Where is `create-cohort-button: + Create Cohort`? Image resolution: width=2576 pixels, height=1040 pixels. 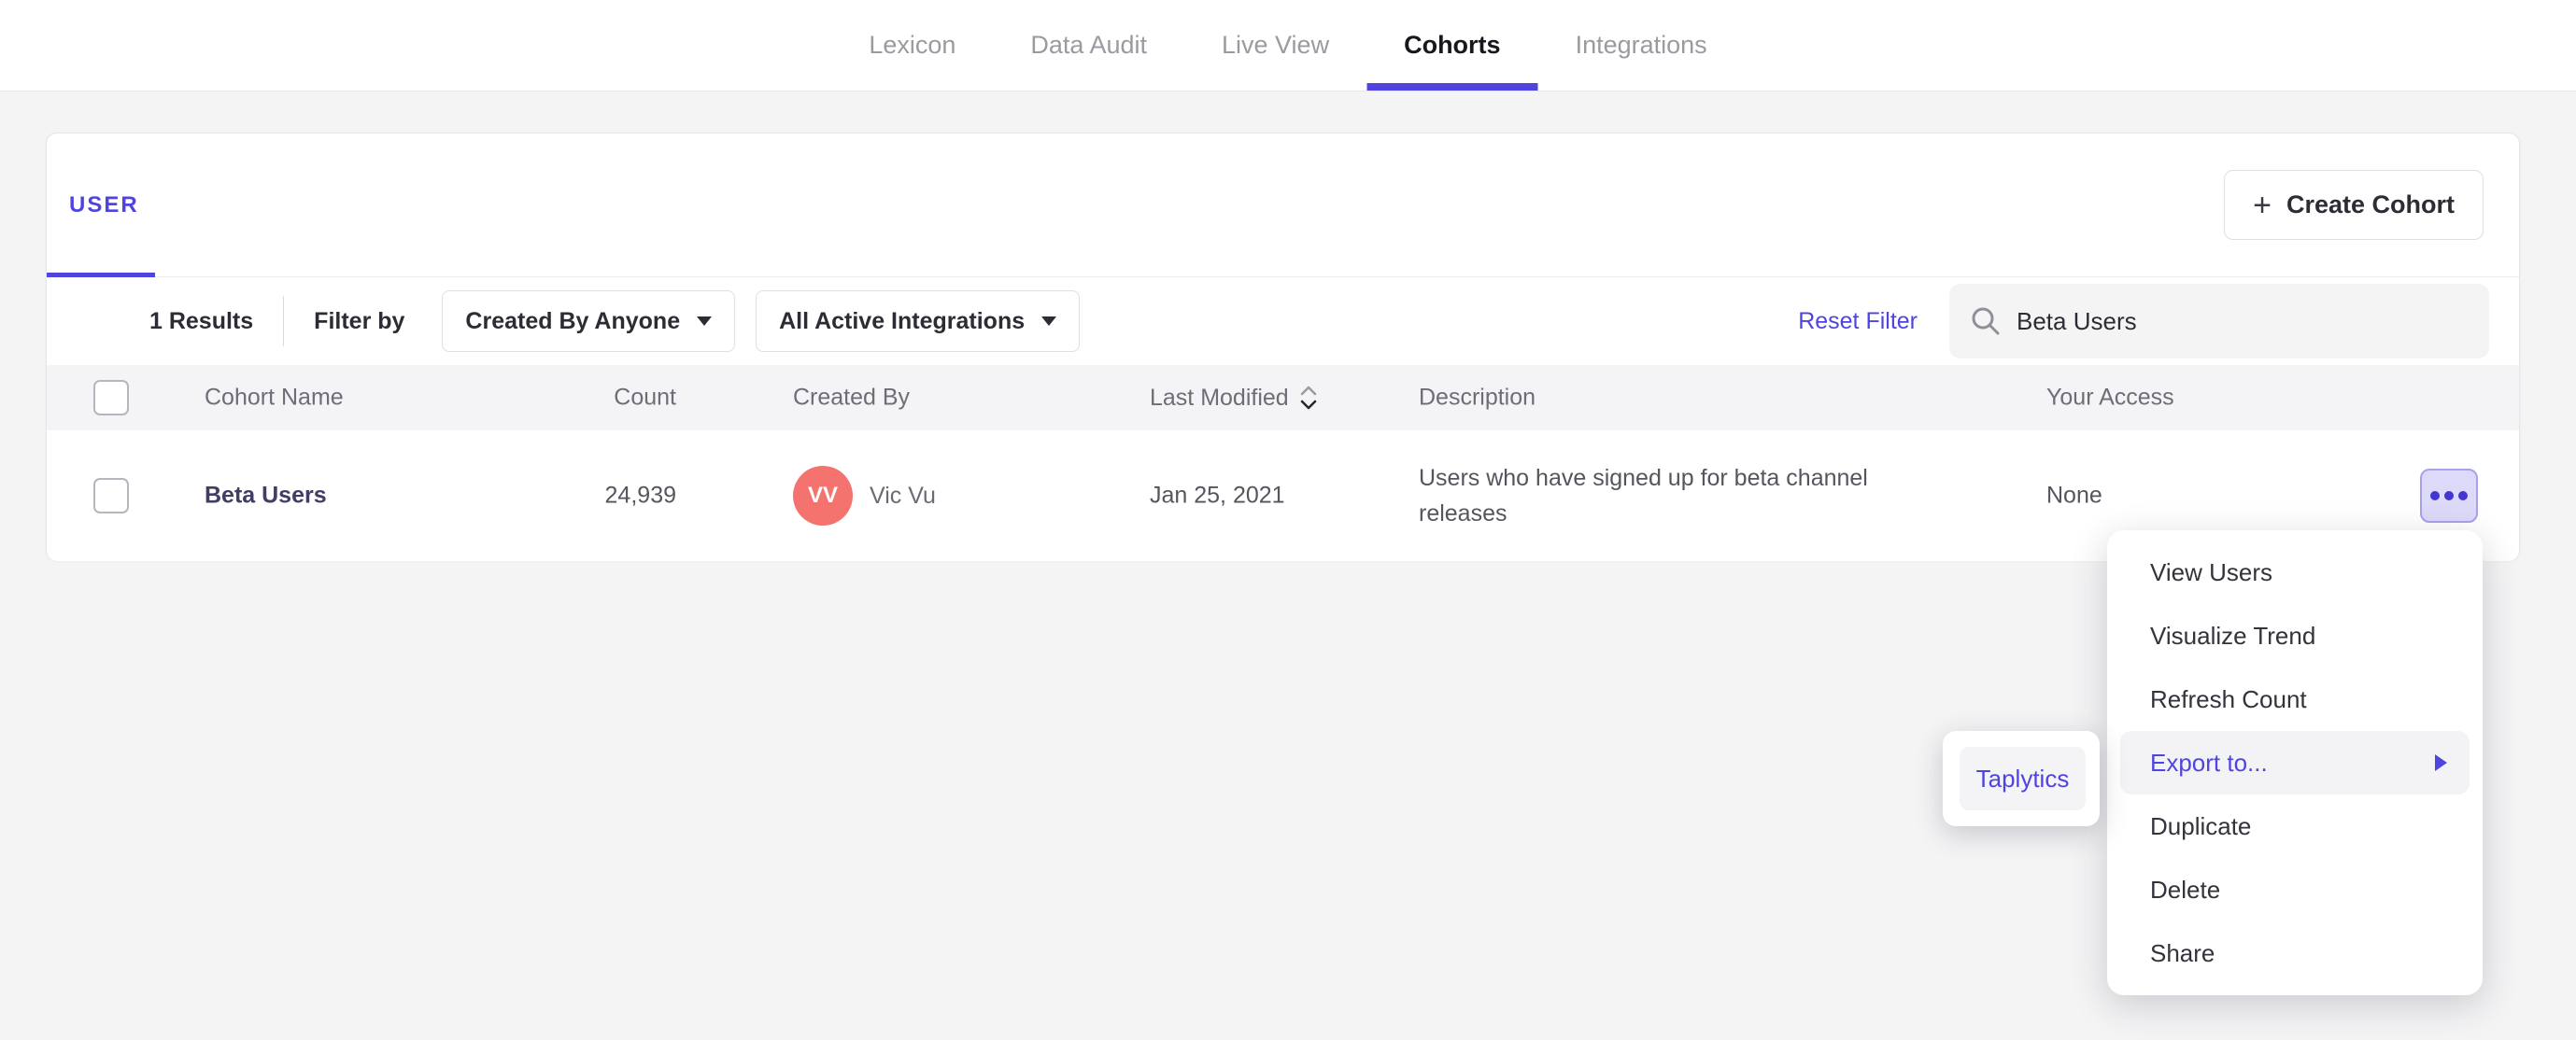 create-cohort-button: + Create Cohort is located at coordinates (2354, 205).